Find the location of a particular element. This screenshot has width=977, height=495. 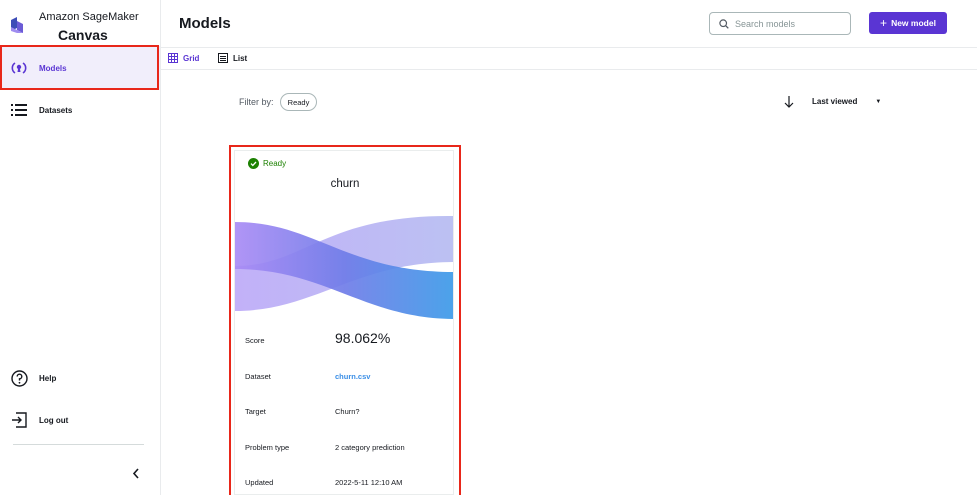

search-input is located at coordinates (785, 23).